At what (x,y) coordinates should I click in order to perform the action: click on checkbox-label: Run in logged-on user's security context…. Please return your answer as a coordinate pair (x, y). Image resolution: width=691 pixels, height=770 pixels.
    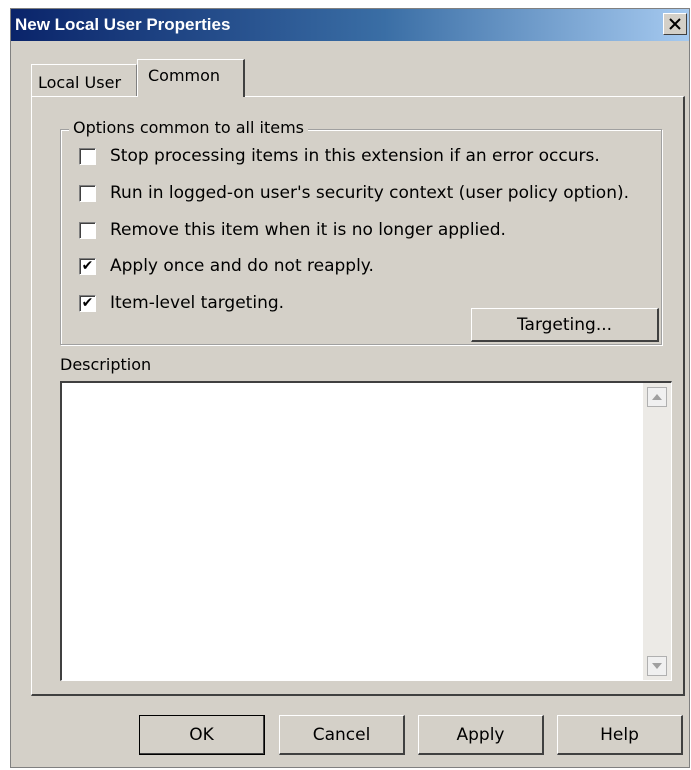
    Looking at the image, I should click on (370, 193).